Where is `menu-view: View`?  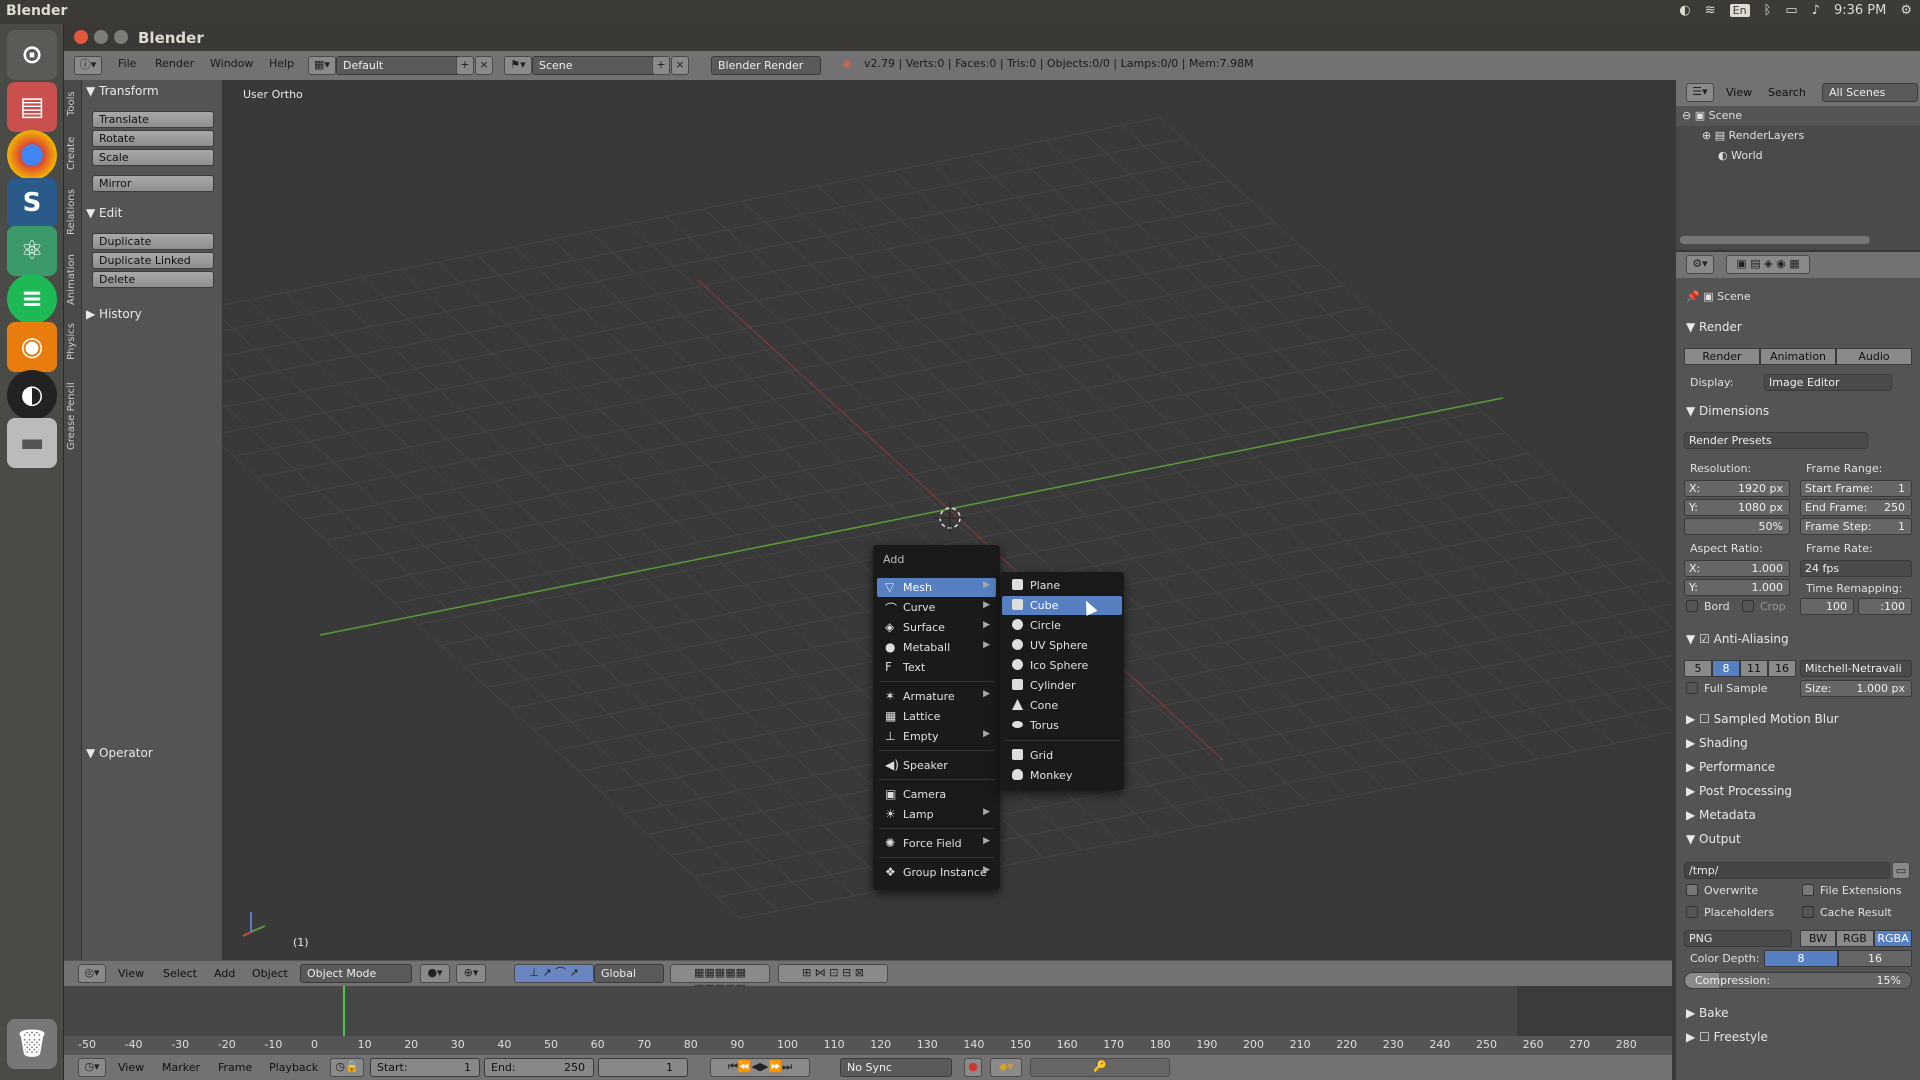 menu-view: View is located at coordinates (131, 973).